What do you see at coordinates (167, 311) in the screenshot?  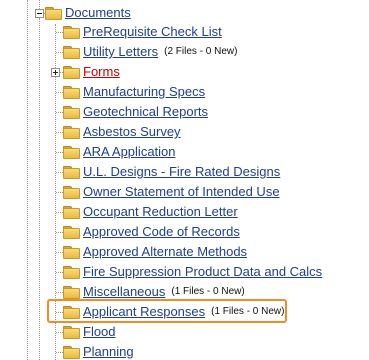 I see `highlight-box` at bounding box center [167, 311].